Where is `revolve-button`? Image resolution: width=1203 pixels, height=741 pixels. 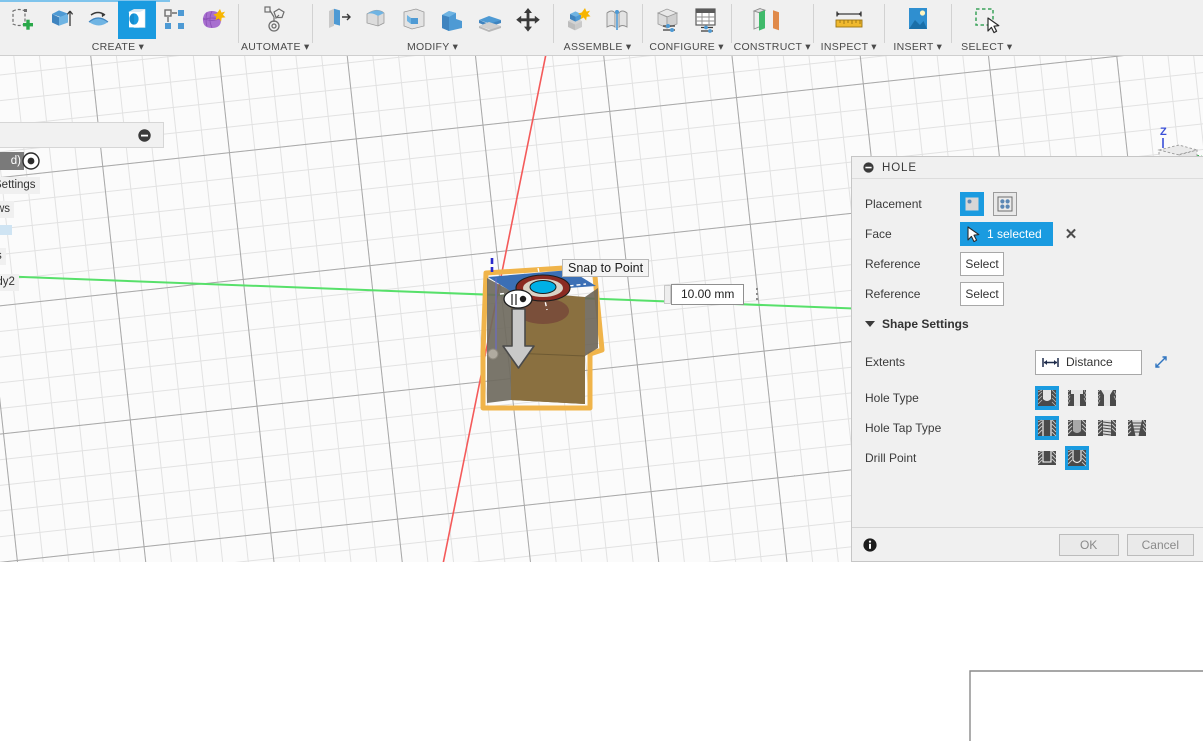 revolve-button is located at coordinates (99, 20).